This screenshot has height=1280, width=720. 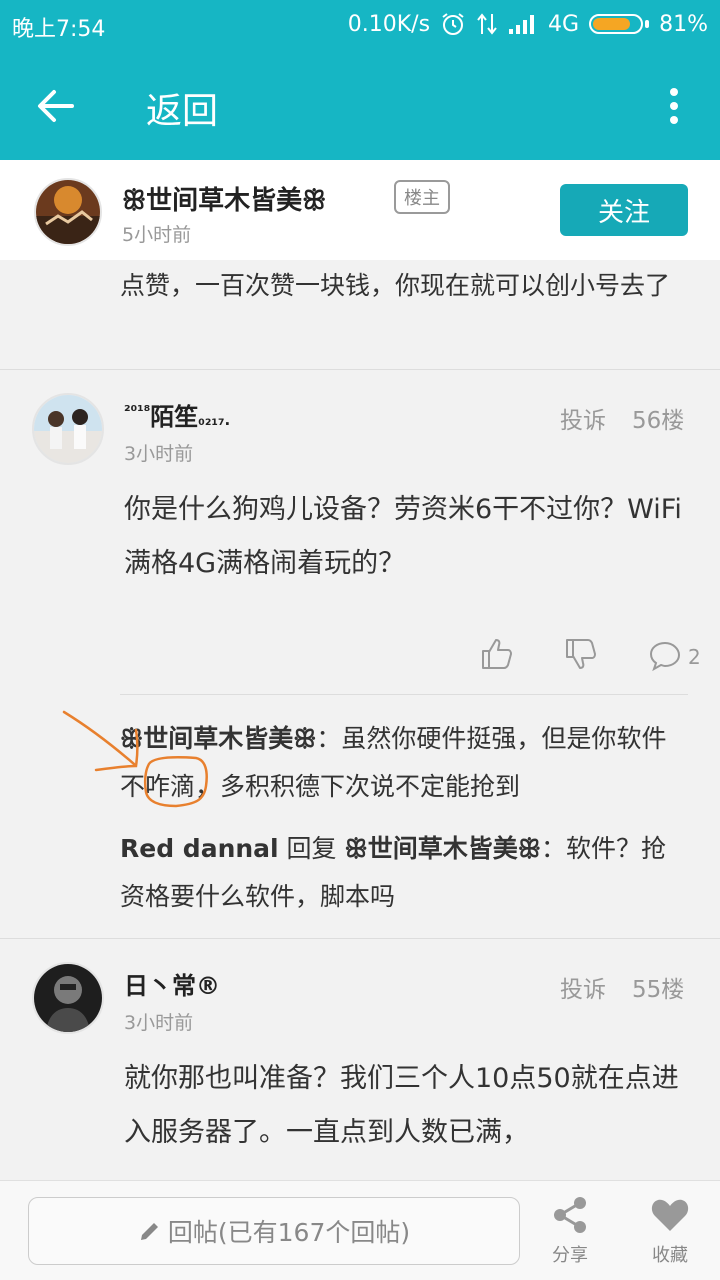 I want to click on bottom-bar: 回帖(已有167个回帖) 分享 收藏, so click(x=360, y=1230).